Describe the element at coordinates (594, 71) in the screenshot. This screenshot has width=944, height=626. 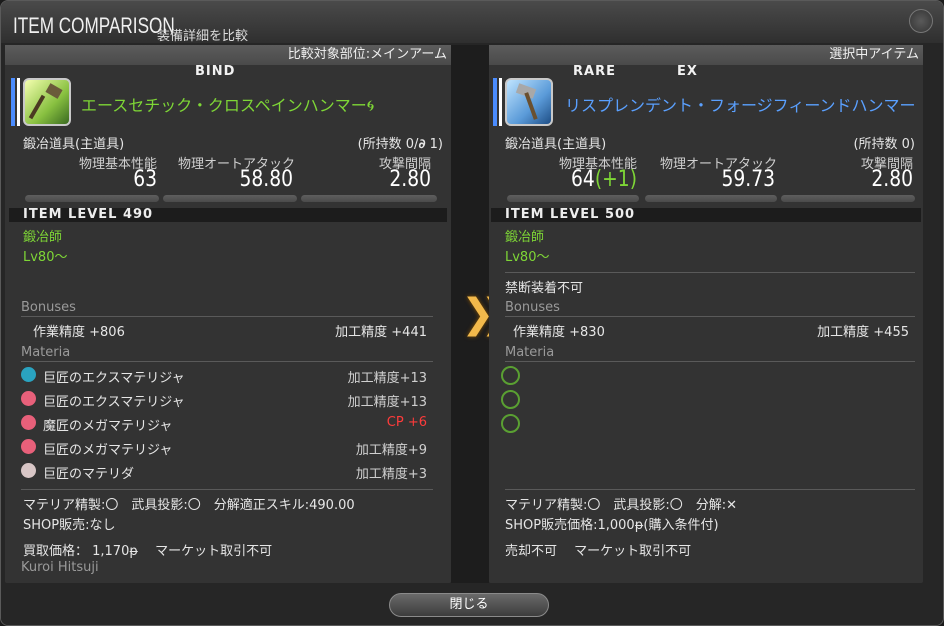
I see `rare-flag: RARE` at that location.